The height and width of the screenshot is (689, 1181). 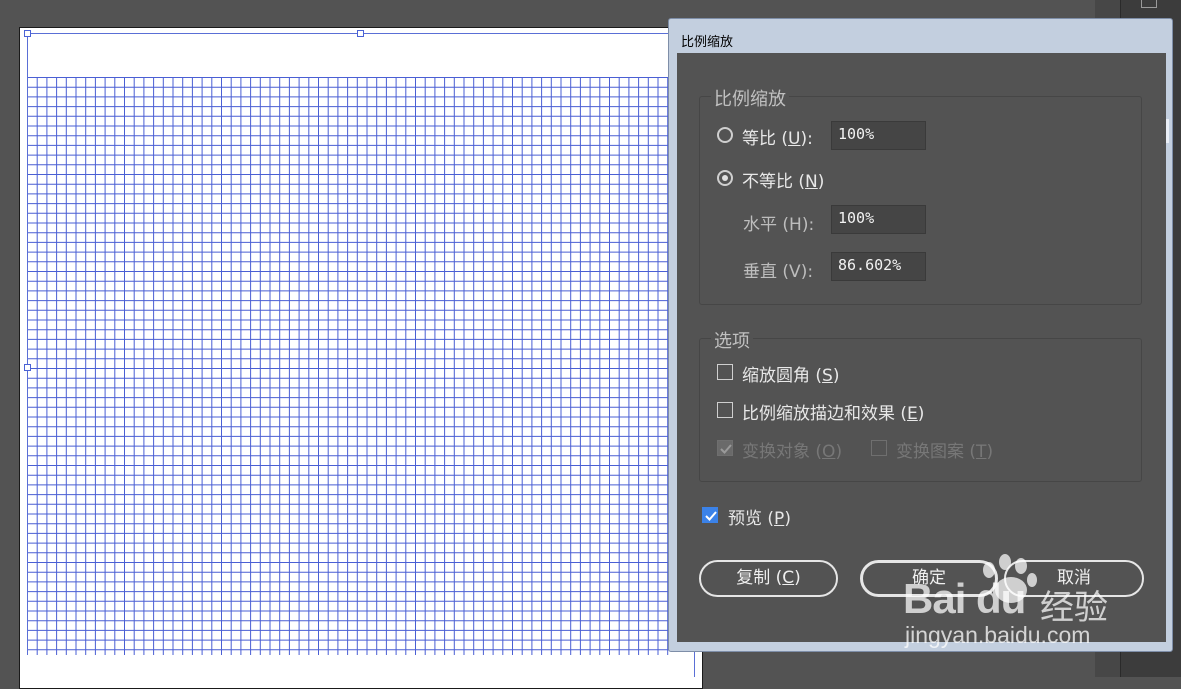 I want to click on horizontal-scale-input: 100%, so click(x=878, y=219).